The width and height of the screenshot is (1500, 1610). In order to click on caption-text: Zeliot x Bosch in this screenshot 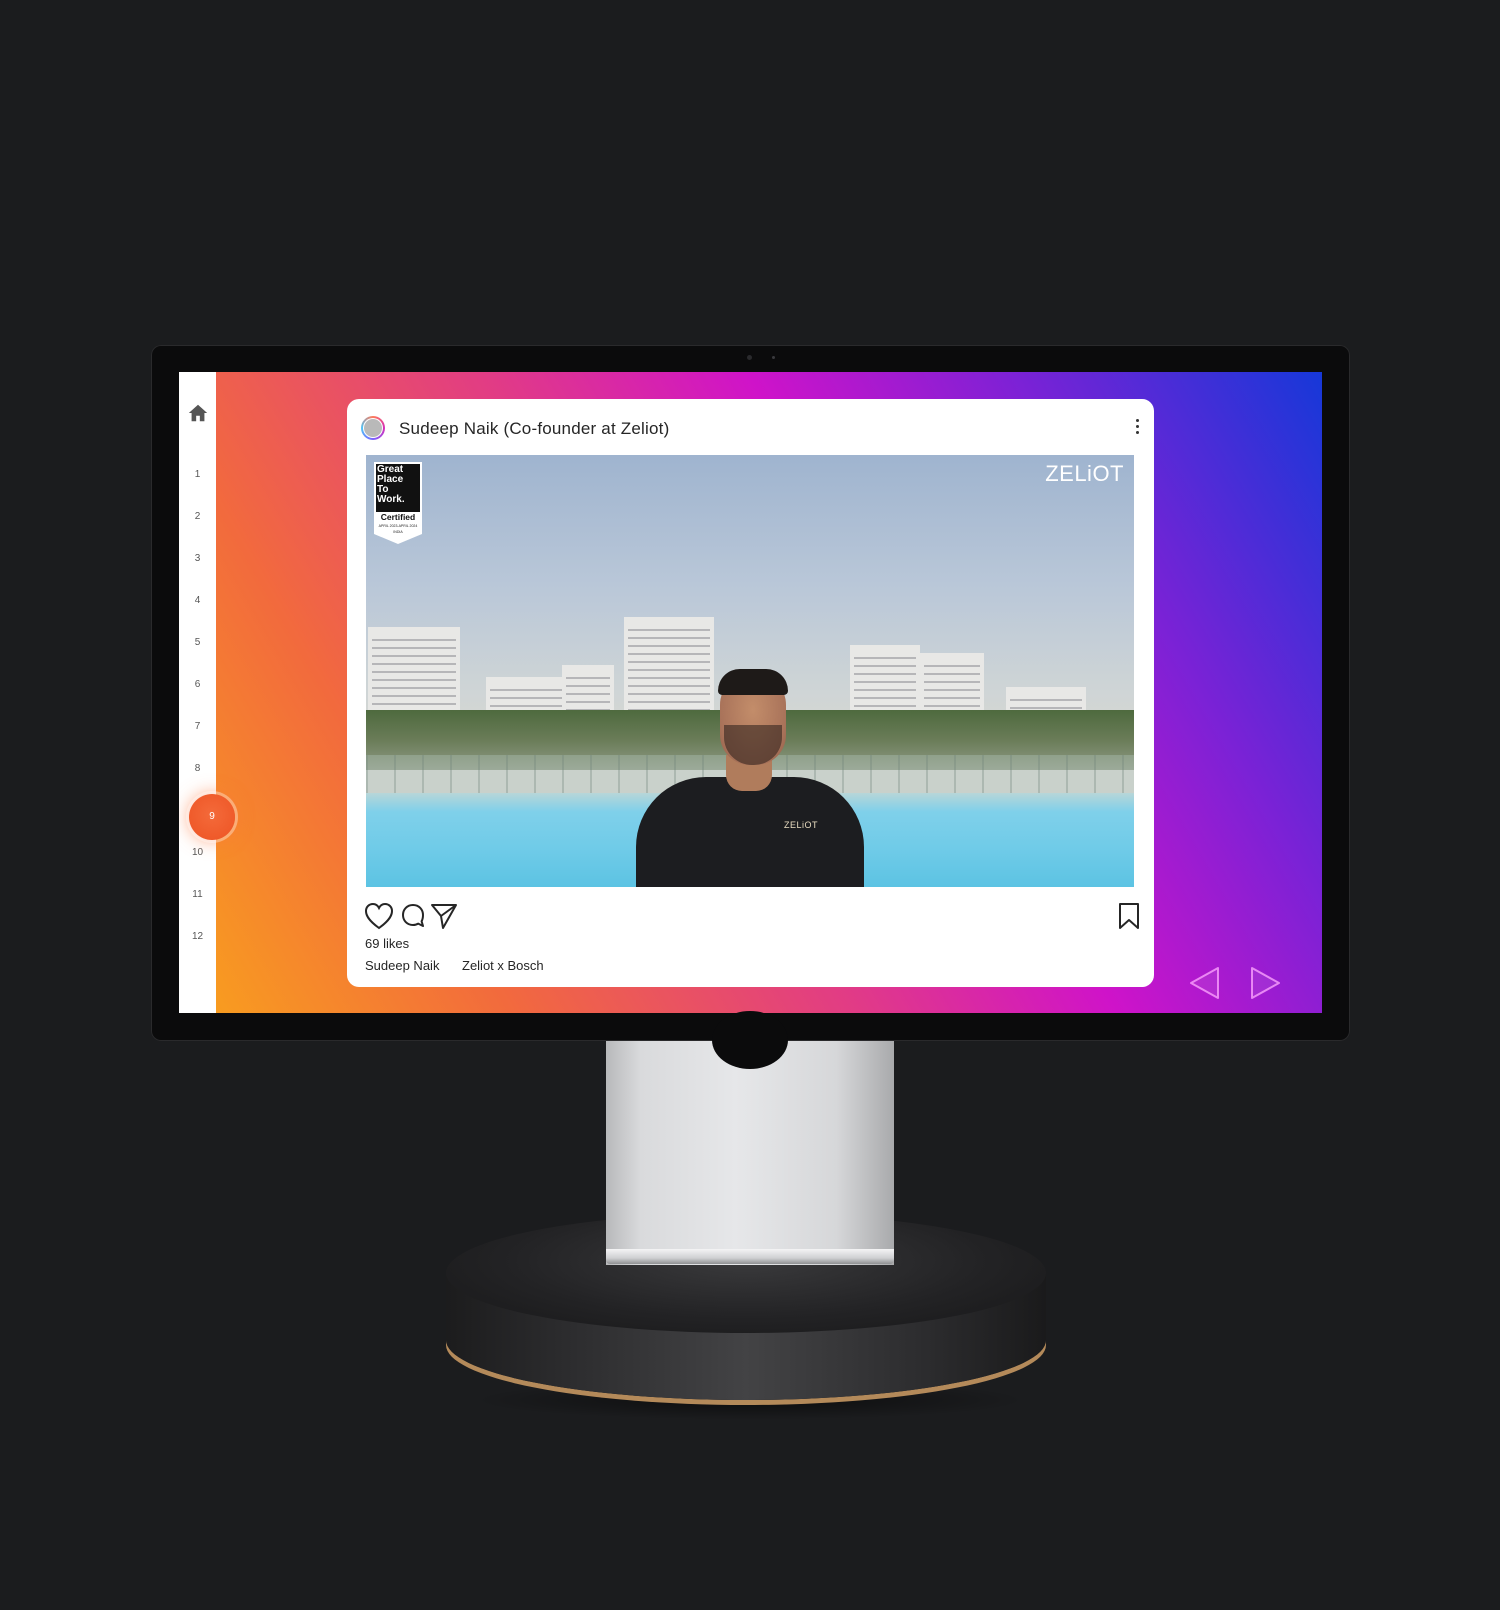, I will do `click(503, 965)`.